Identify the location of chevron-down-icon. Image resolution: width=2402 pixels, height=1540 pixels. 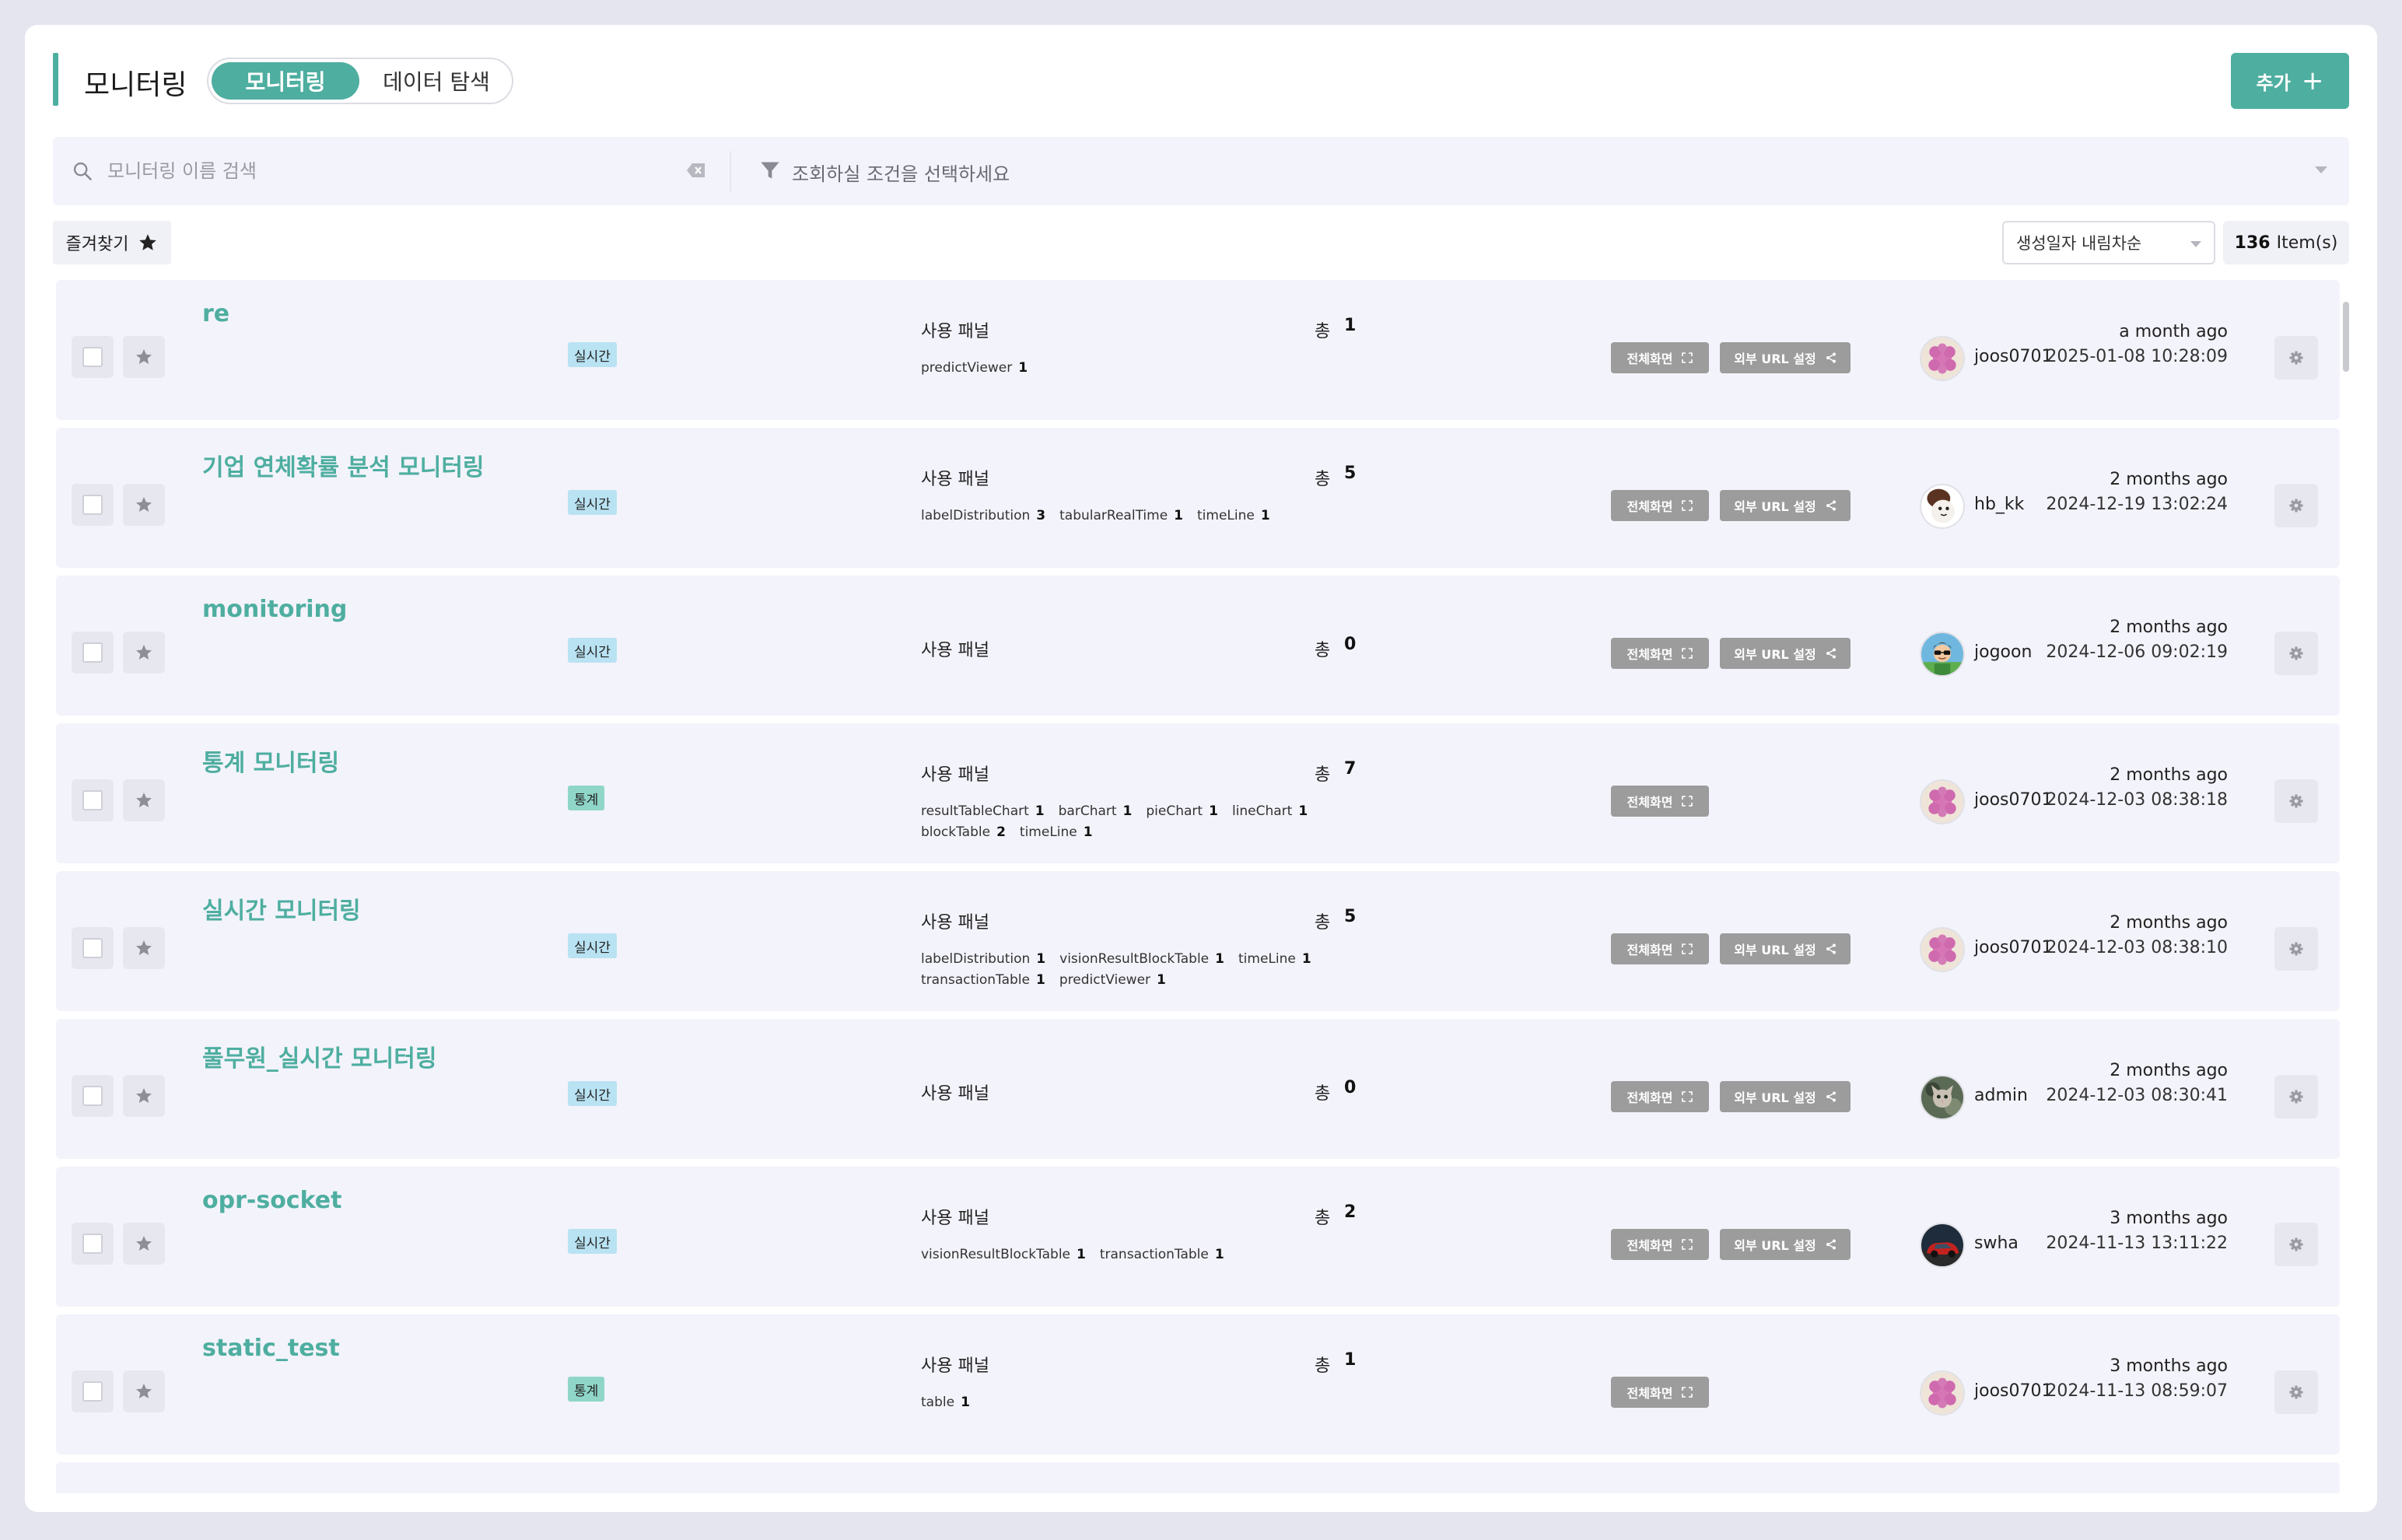
(2321, 170).